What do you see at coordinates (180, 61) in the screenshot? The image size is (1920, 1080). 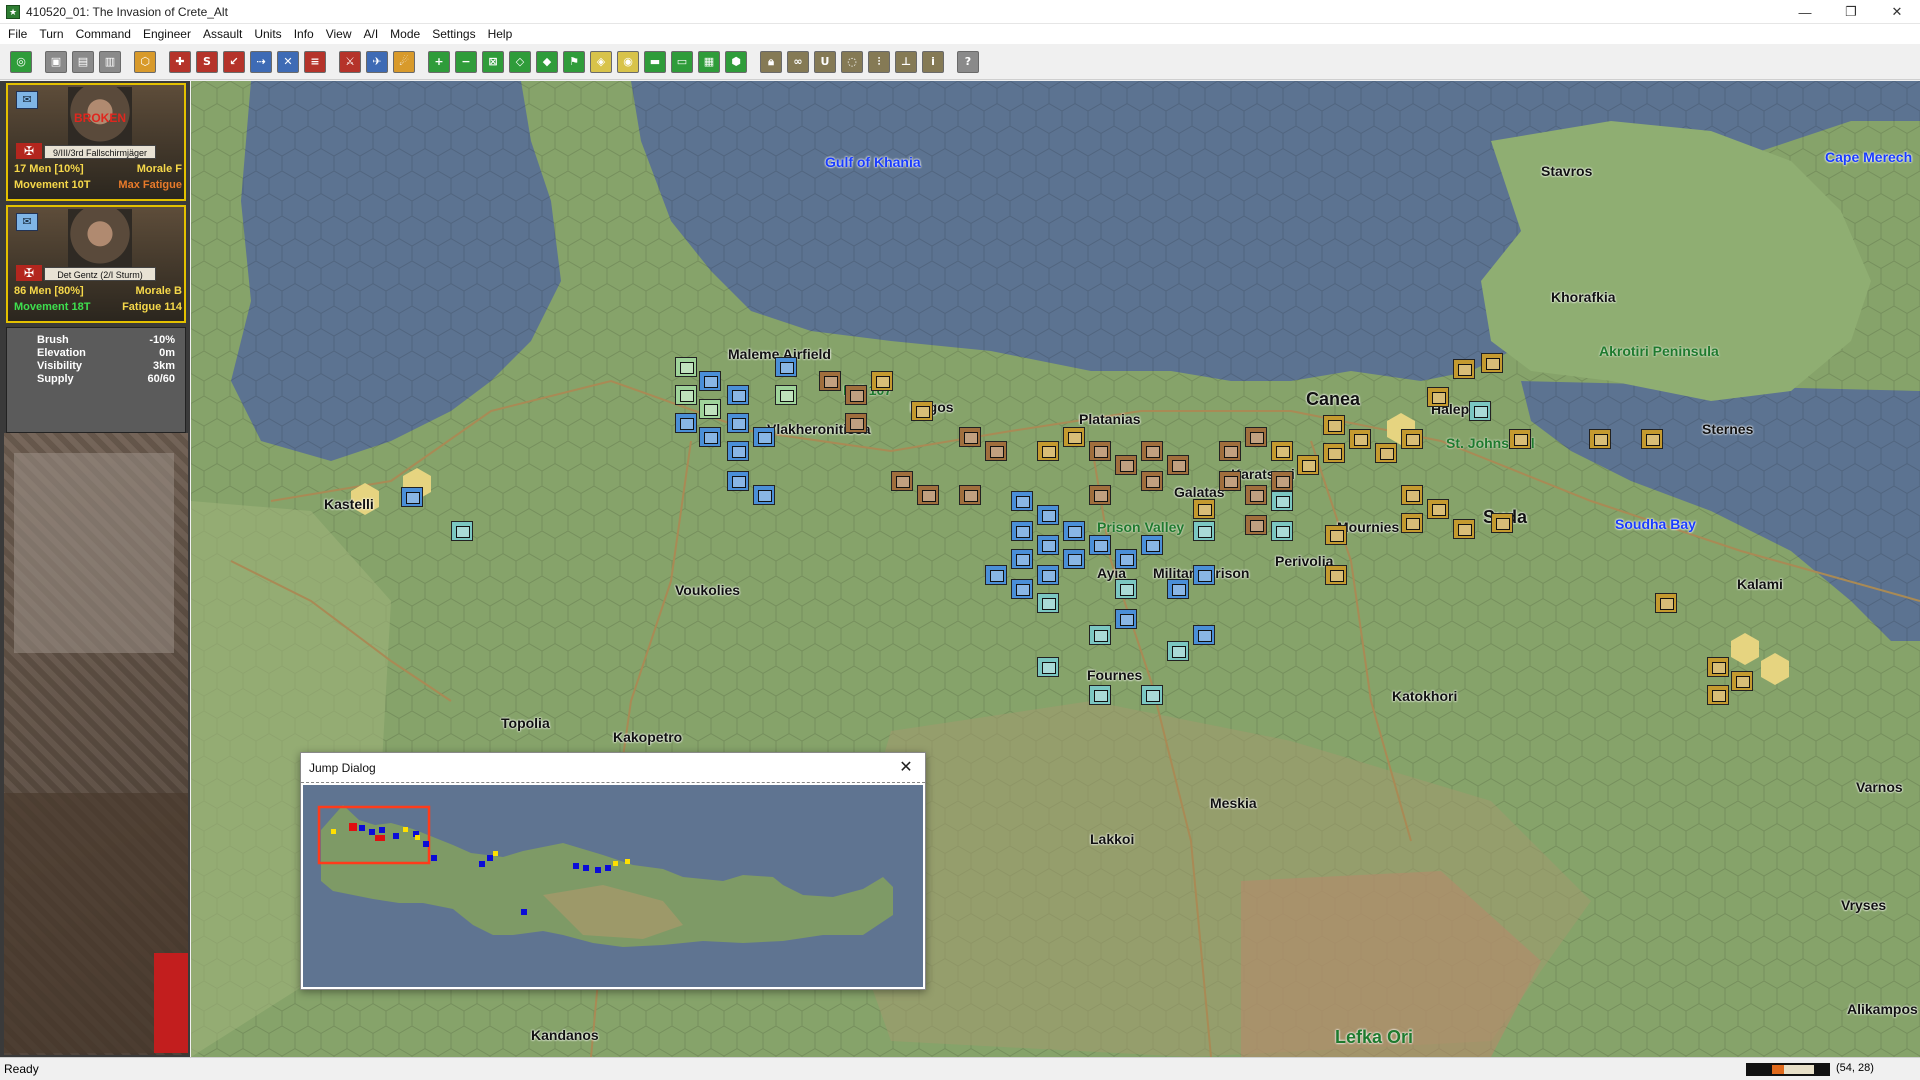 I see `unit-fire-icon: ✚` at bounding box center [180, 61].